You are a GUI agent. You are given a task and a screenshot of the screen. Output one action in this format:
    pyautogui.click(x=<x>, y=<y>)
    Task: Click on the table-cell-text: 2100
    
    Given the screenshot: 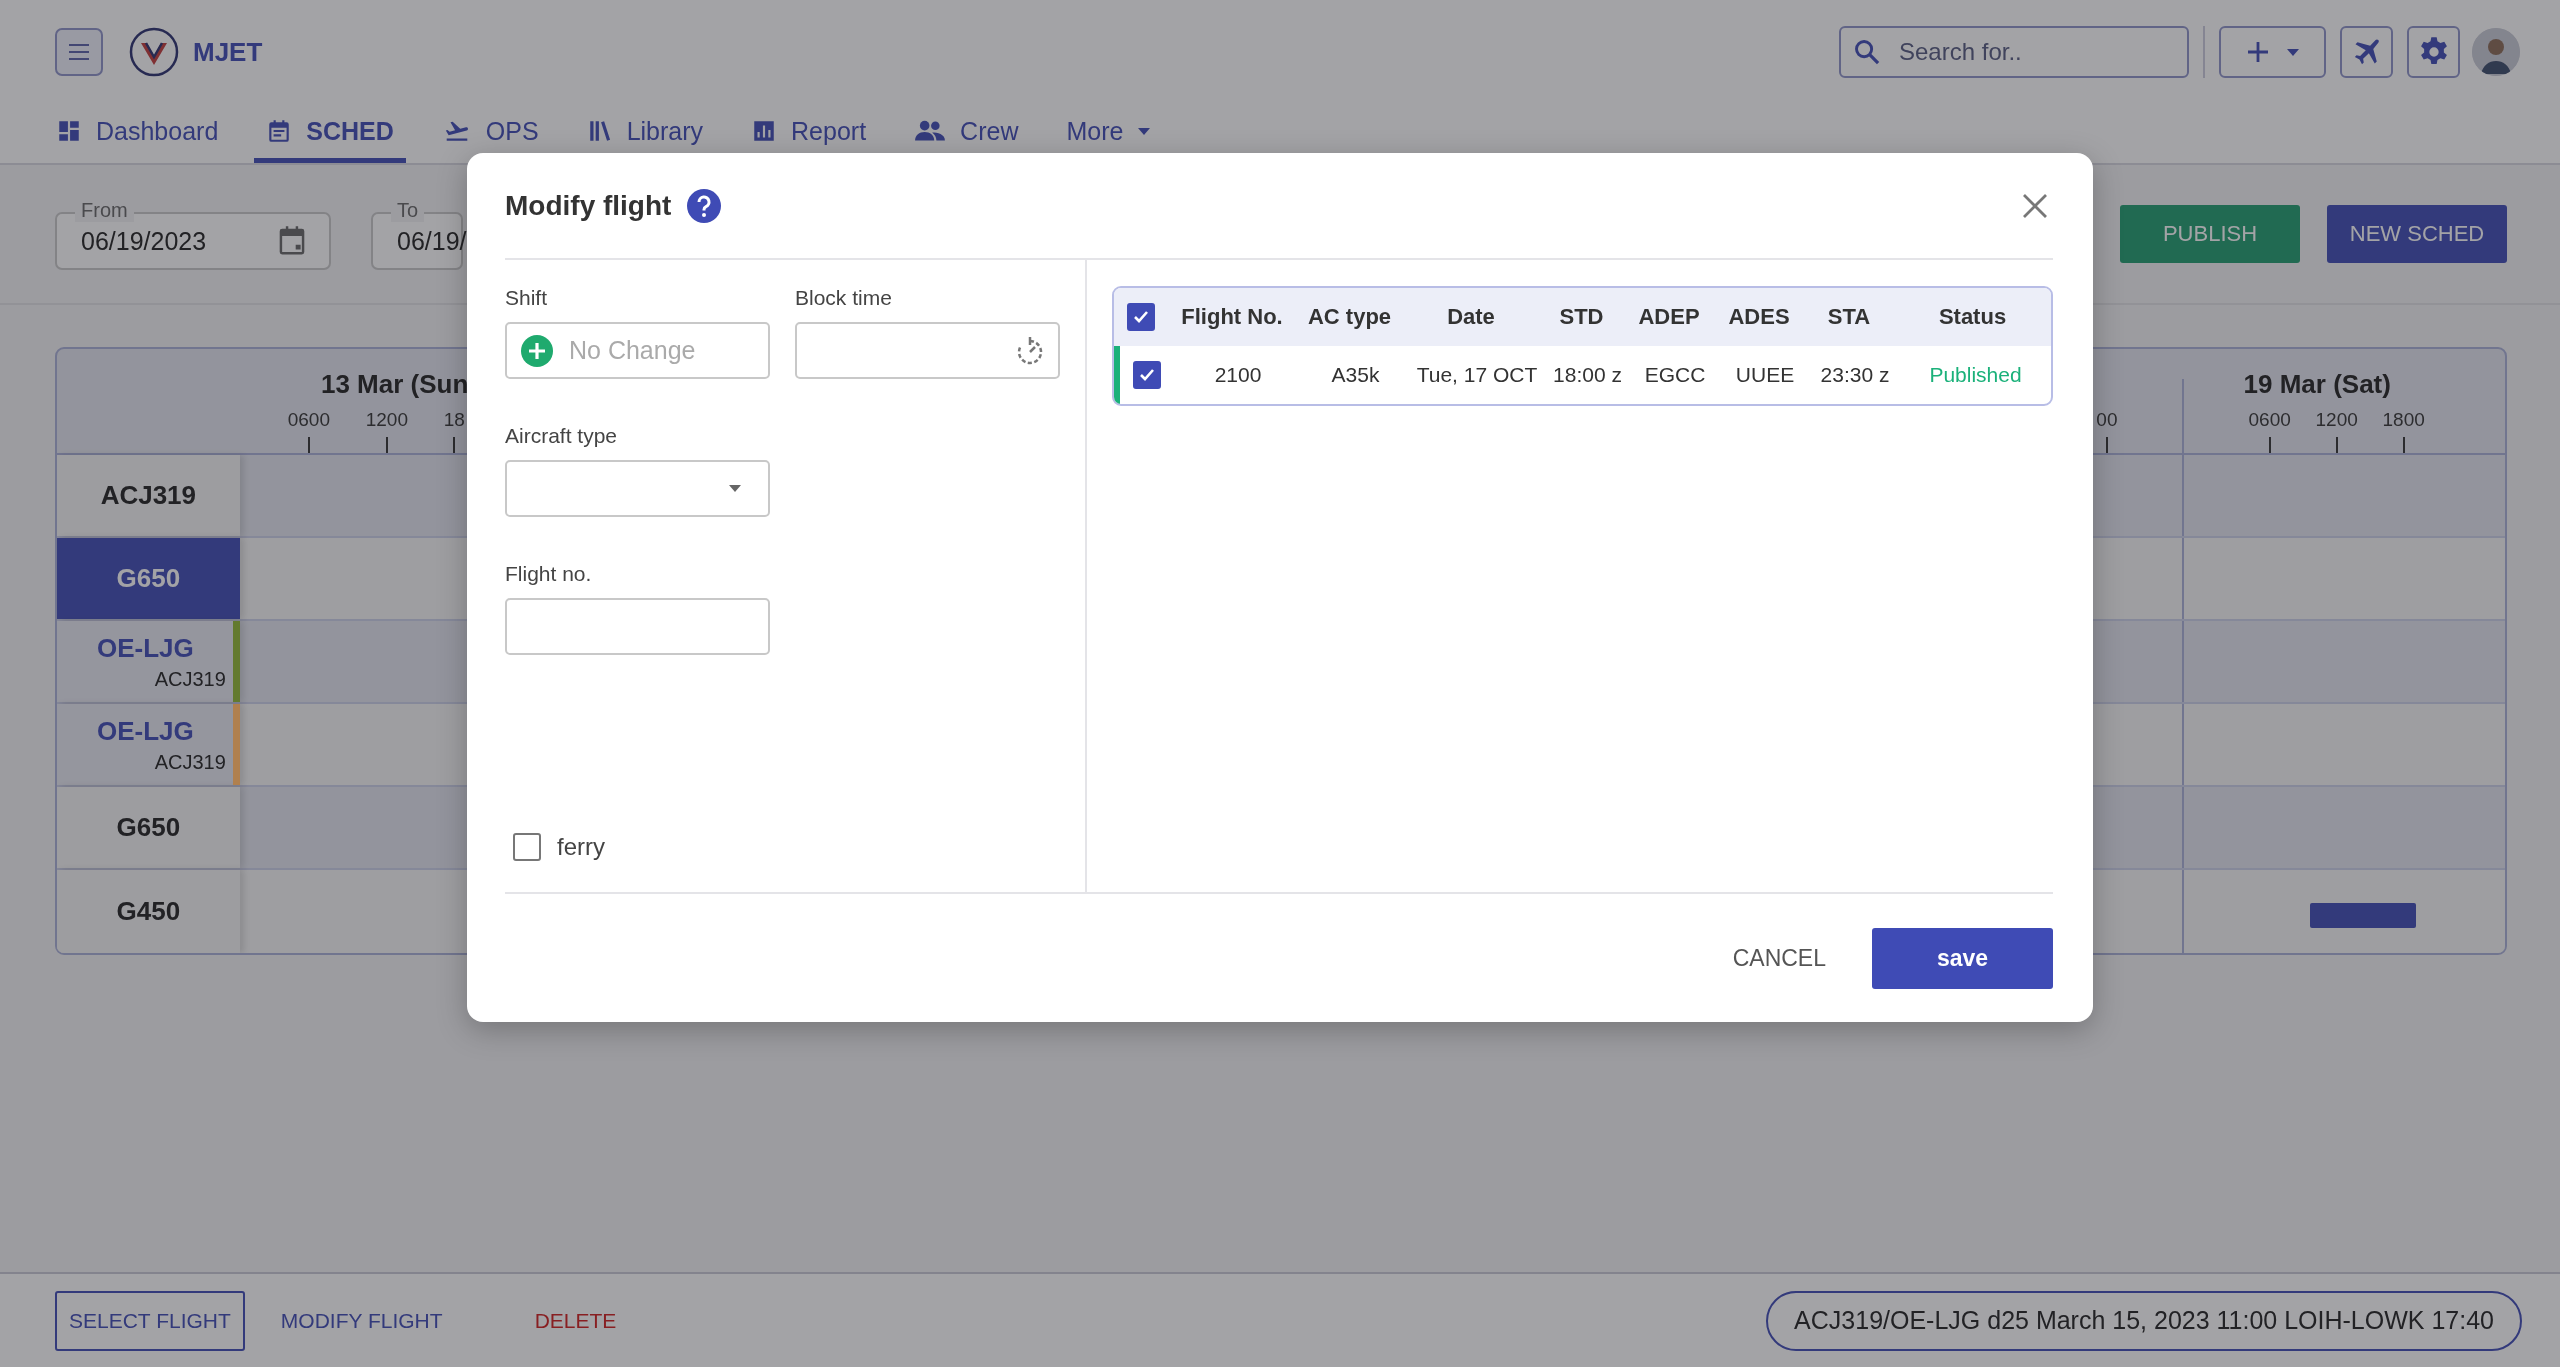 What is the action you would take?
    pyautogui.click(x=1238, y=375)
    